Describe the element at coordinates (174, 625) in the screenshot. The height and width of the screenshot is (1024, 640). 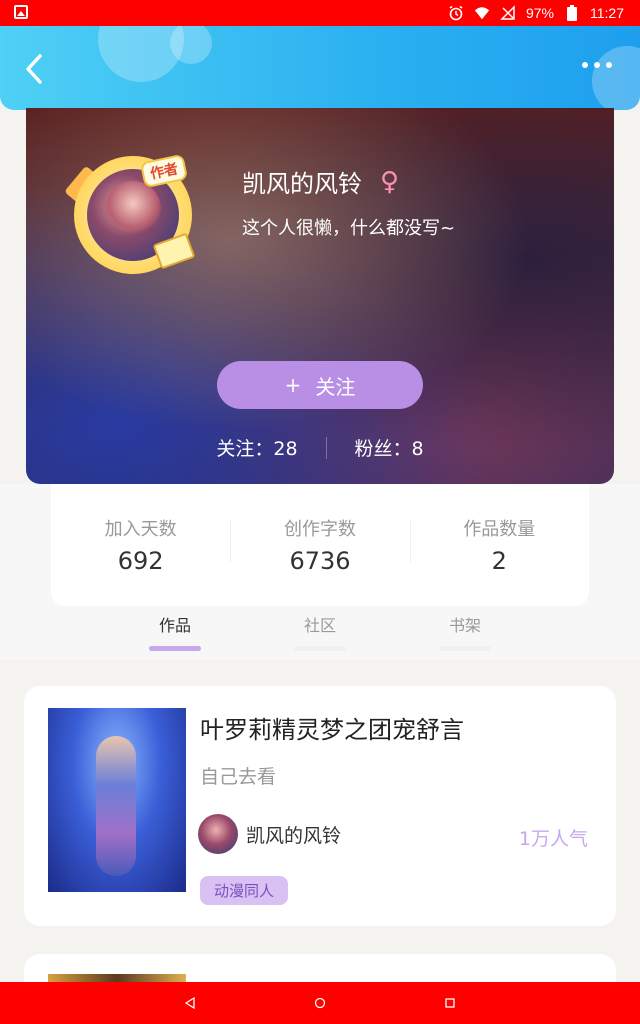
I see `tab-label: 作品` at that location.